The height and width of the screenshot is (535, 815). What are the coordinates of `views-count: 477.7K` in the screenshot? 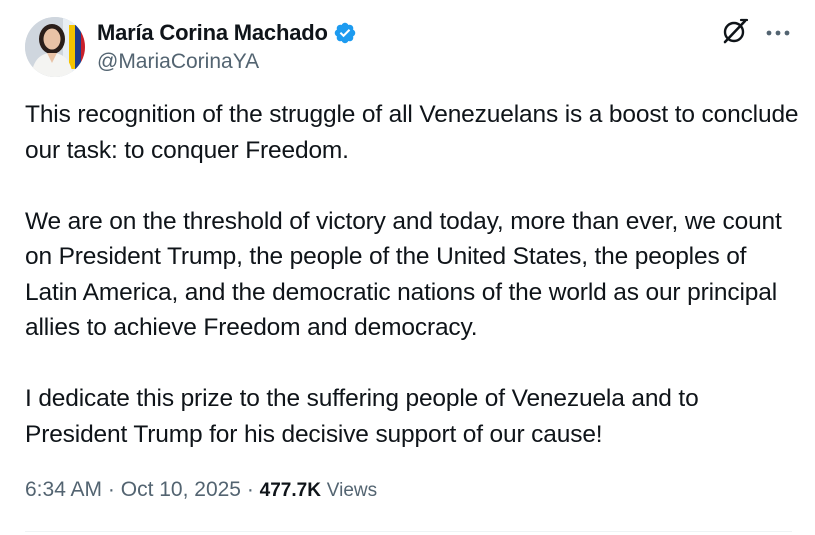 It's located at (290, 490).